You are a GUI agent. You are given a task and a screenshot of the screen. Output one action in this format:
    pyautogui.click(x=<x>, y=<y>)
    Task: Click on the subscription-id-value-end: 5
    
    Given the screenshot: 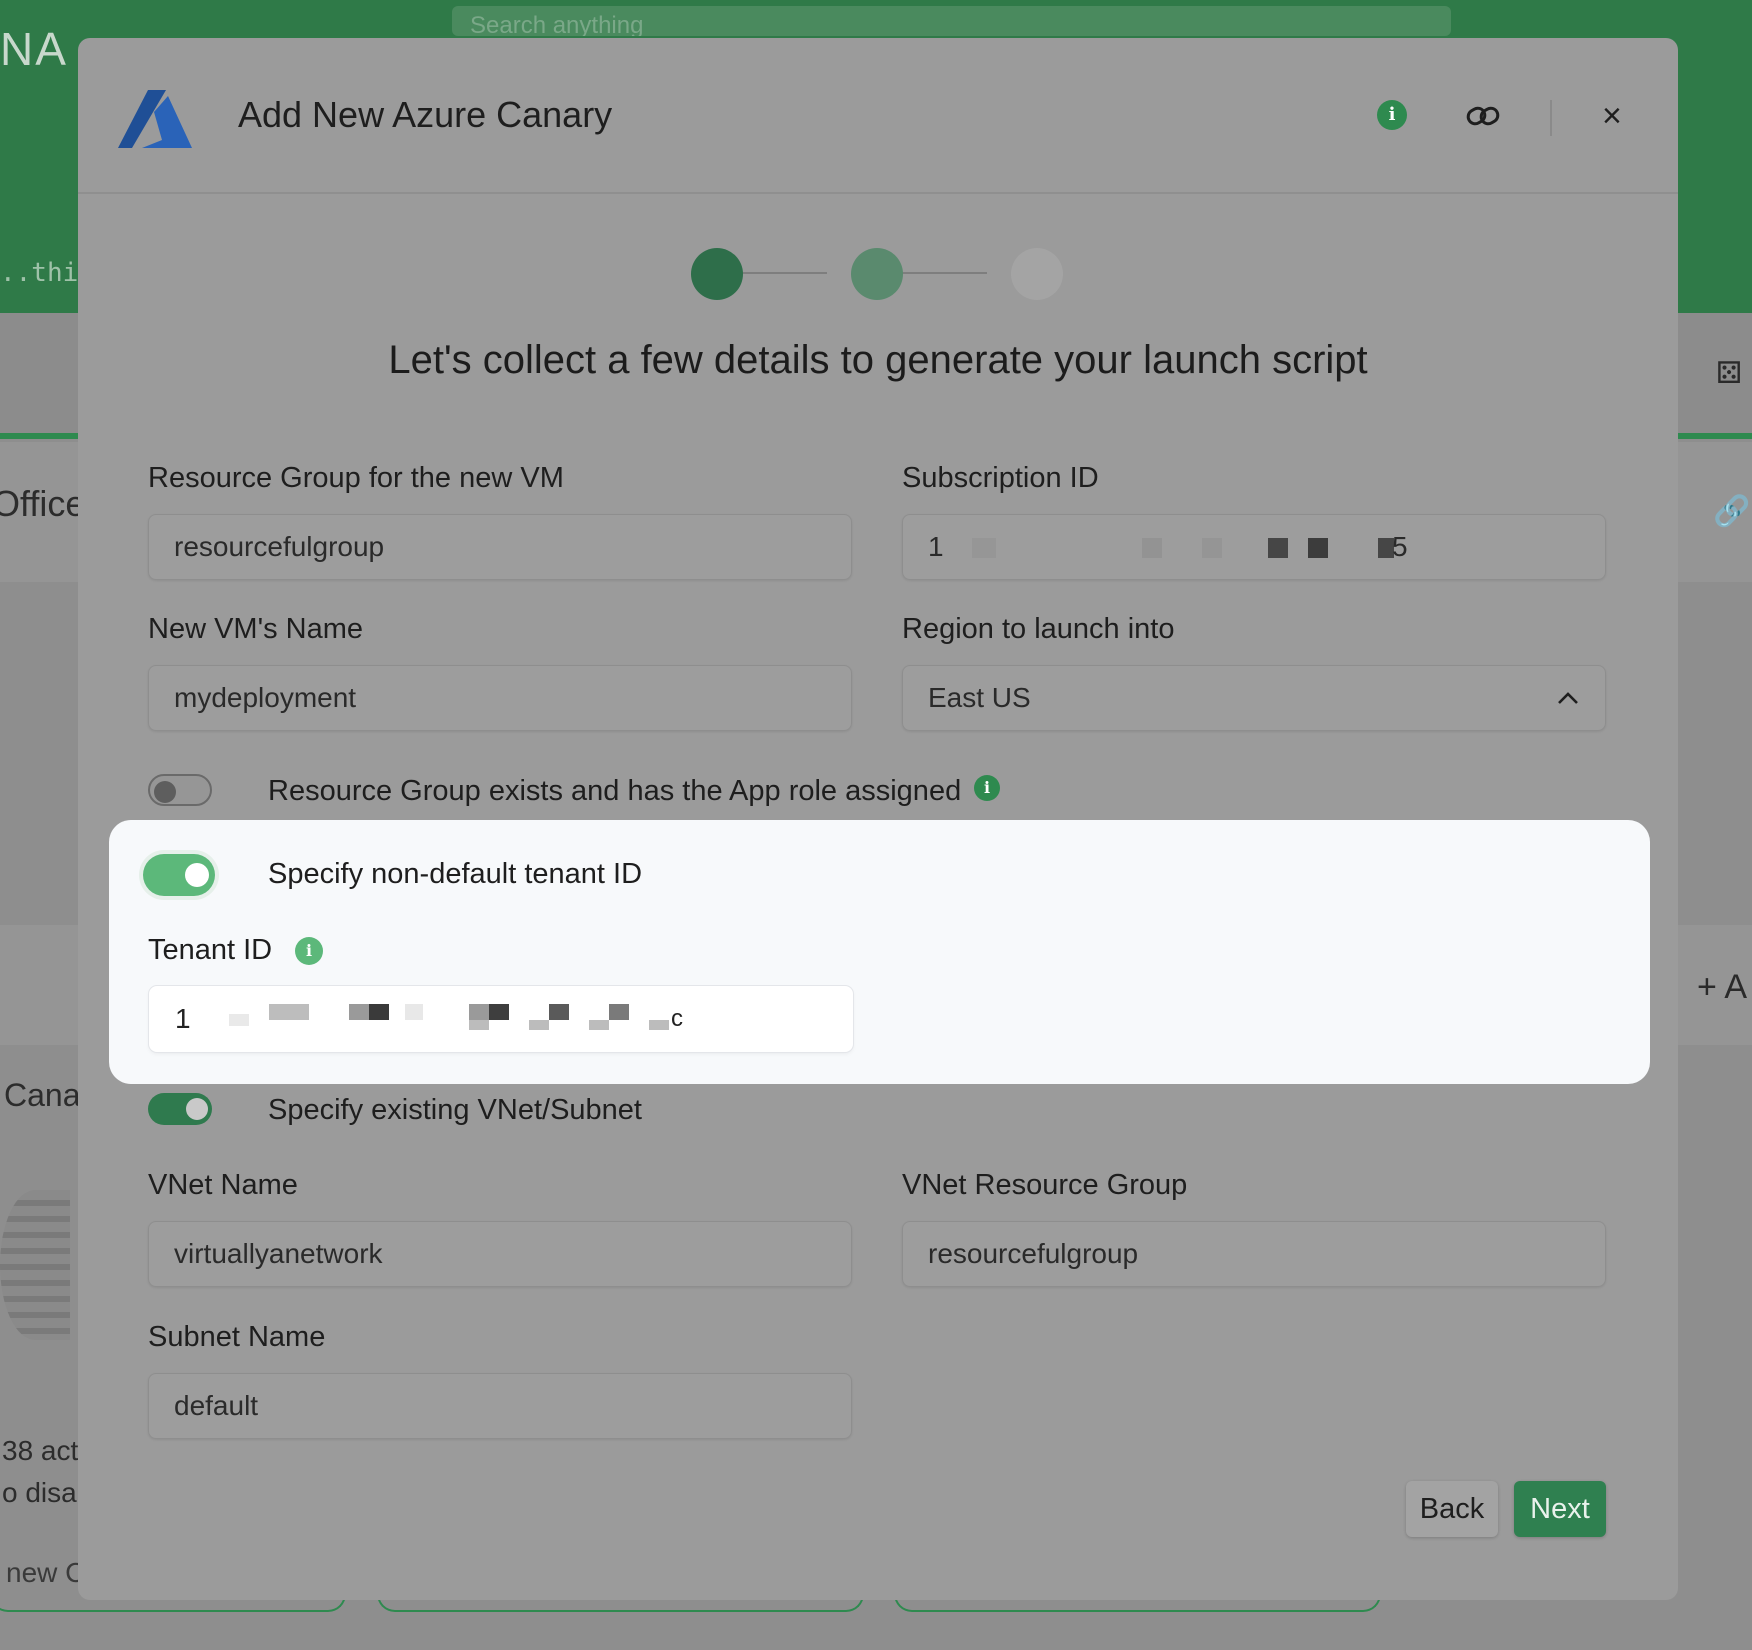 What is the action you would take?
    pyautogui.click(x=1400, y=546)
    